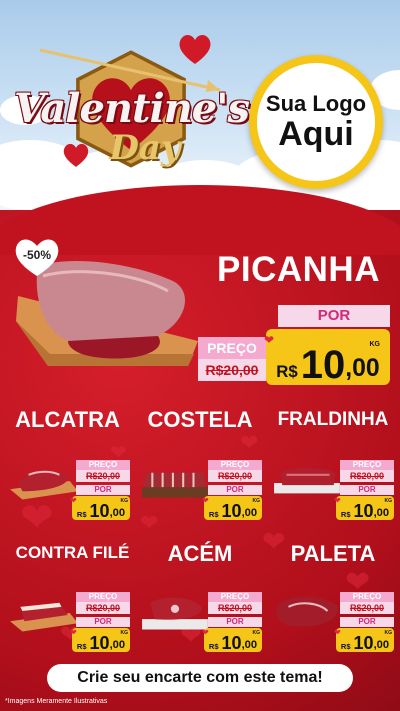  What do you see at coordinates (316, 134) in the screenshot?
I see `brand-line2: Aqui` at bounding box center [316, 134].